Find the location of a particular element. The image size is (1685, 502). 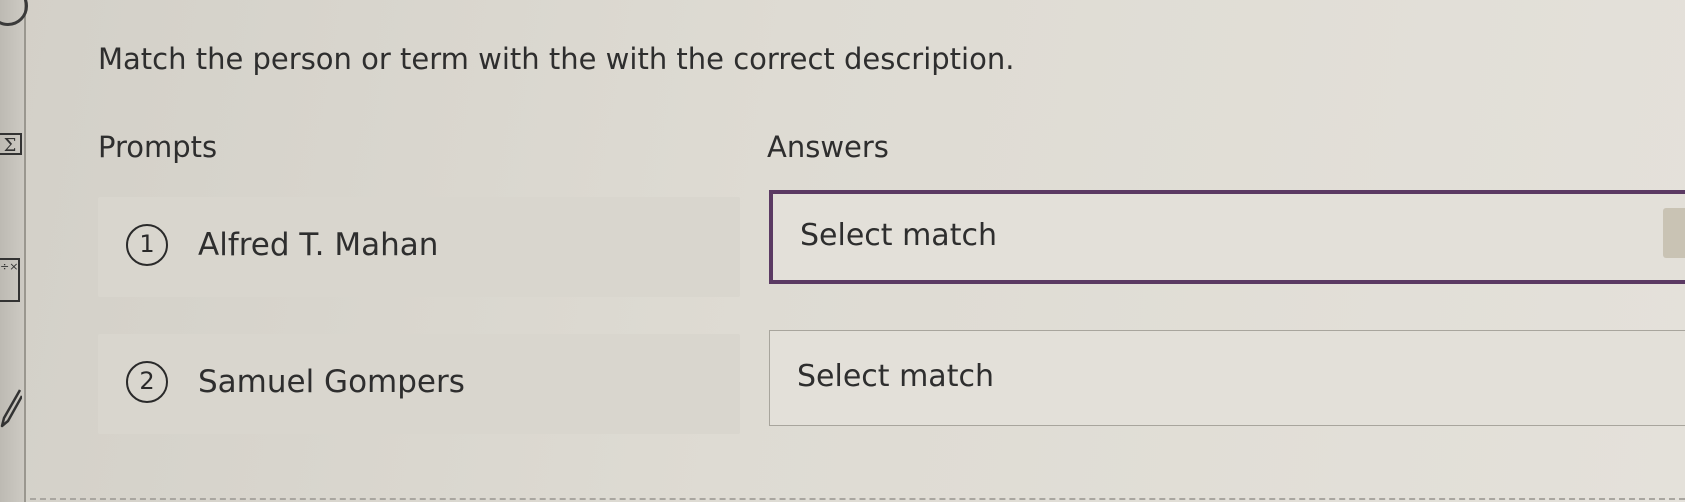

prompt-label: Alfred T. Mahan is located at coordinates (318, 245).